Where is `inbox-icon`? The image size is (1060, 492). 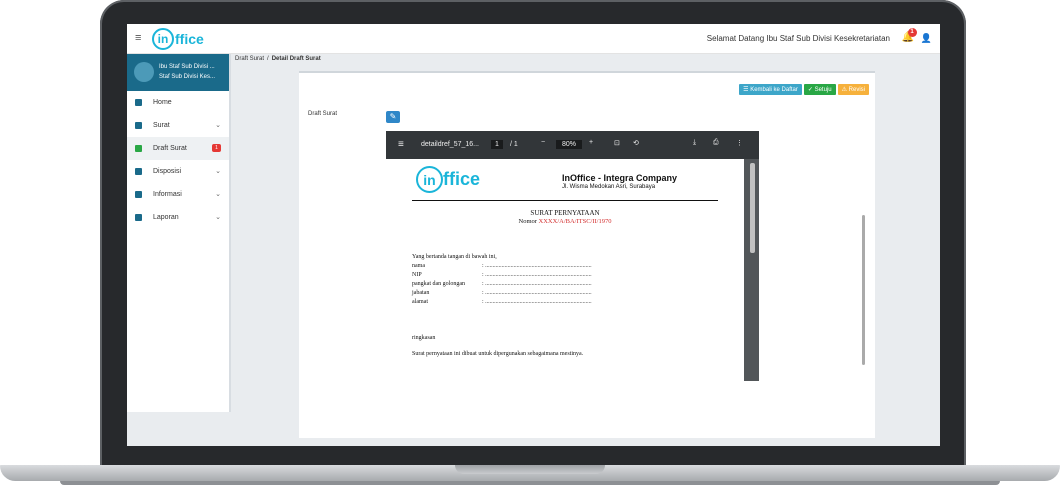
inbox-icon is located at coordinates (138, 148).